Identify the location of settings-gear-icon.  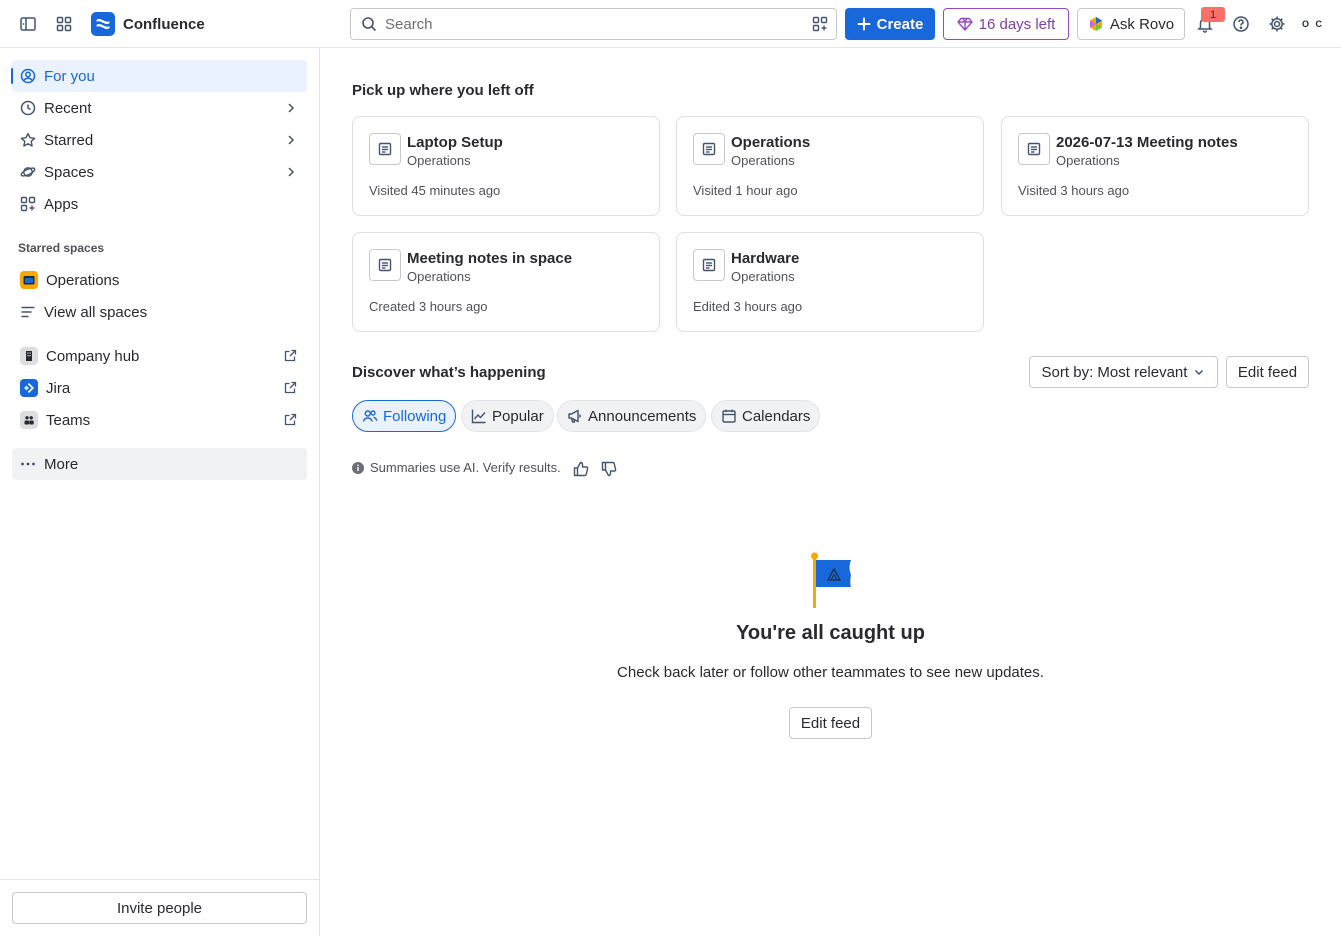
(1277, 24).